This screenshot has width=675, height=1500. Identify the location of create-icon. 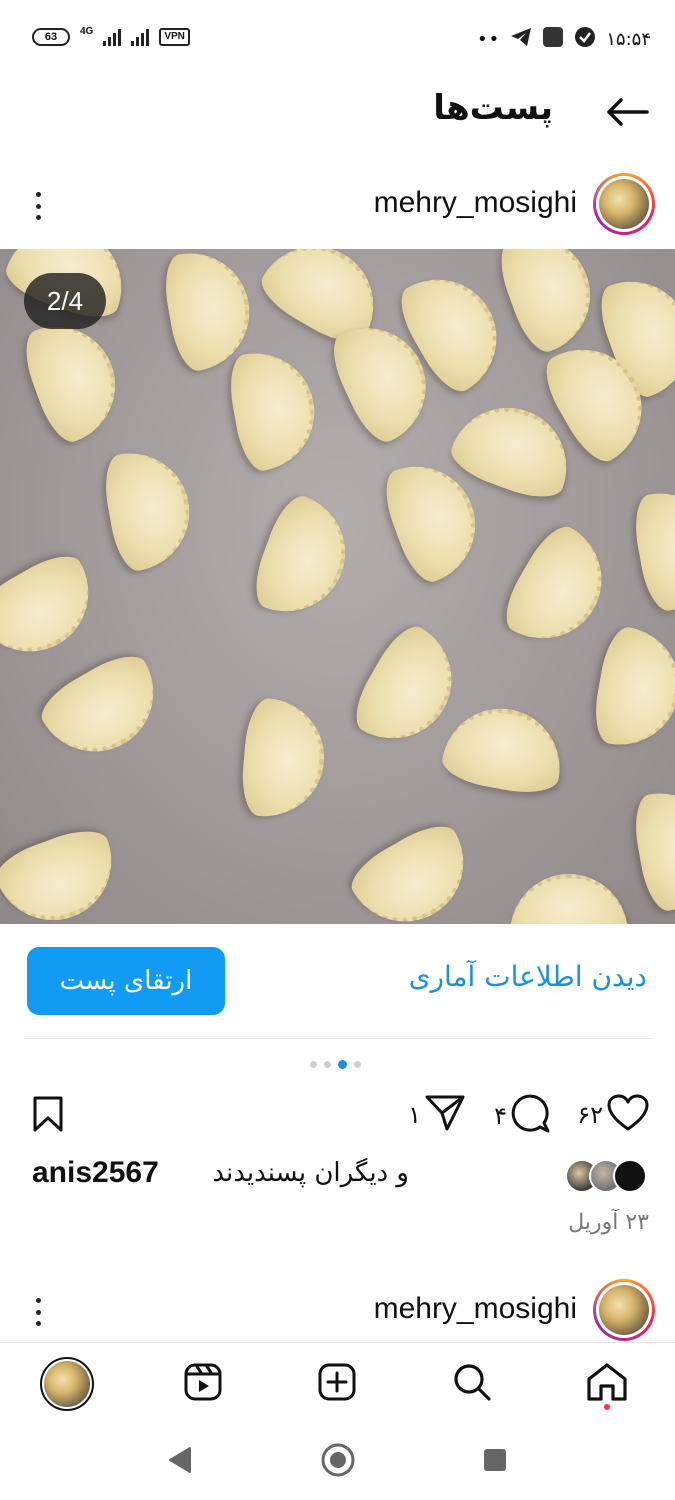
(337, 1384).